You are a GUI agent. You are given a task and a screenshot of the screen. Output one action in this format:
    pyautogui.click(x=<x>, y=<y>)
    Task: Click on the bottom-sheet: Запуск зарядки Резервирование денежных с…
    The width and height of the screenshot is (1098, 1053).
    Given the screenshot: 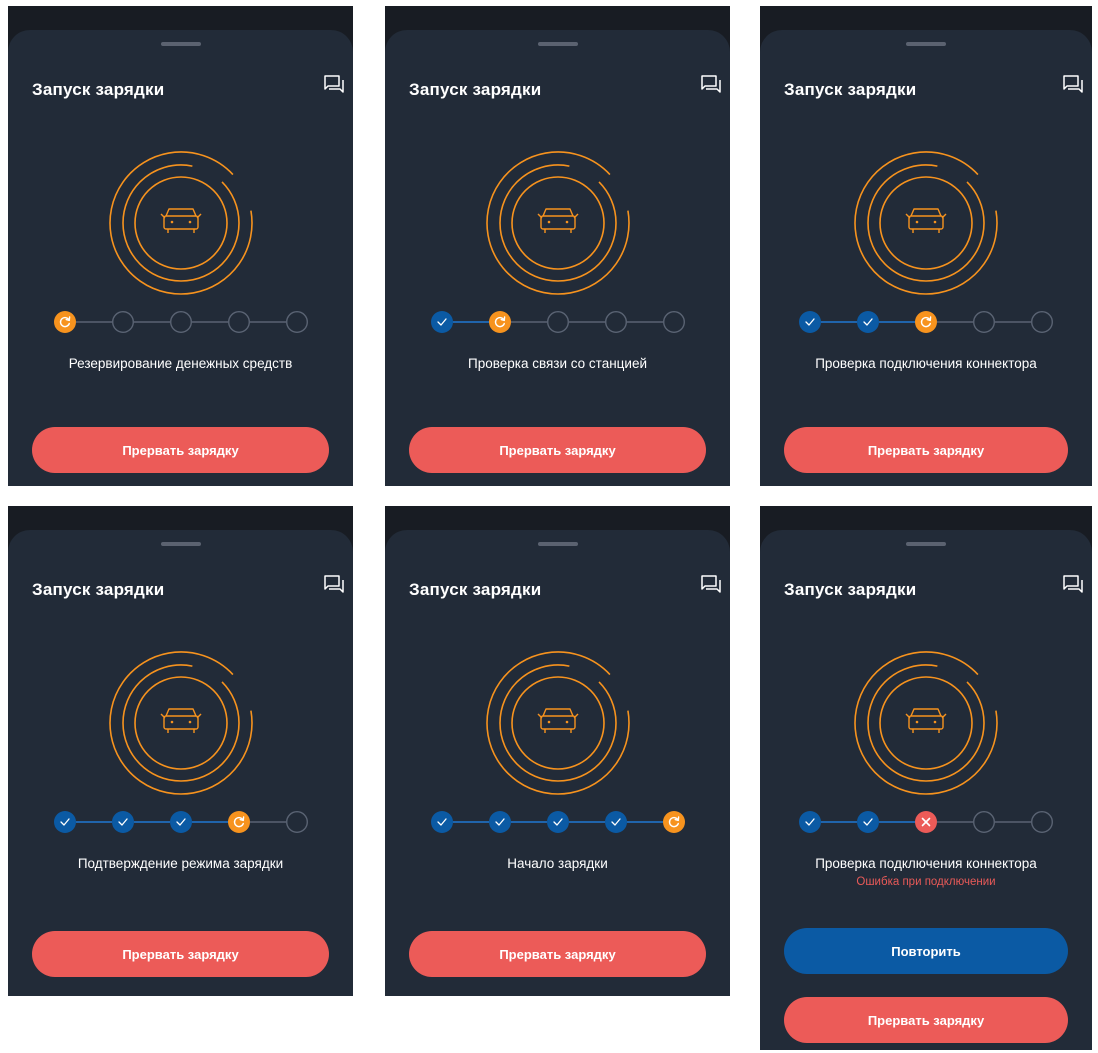 What is the action you would take?
    pyautogui.click(x=180, y=258)
    